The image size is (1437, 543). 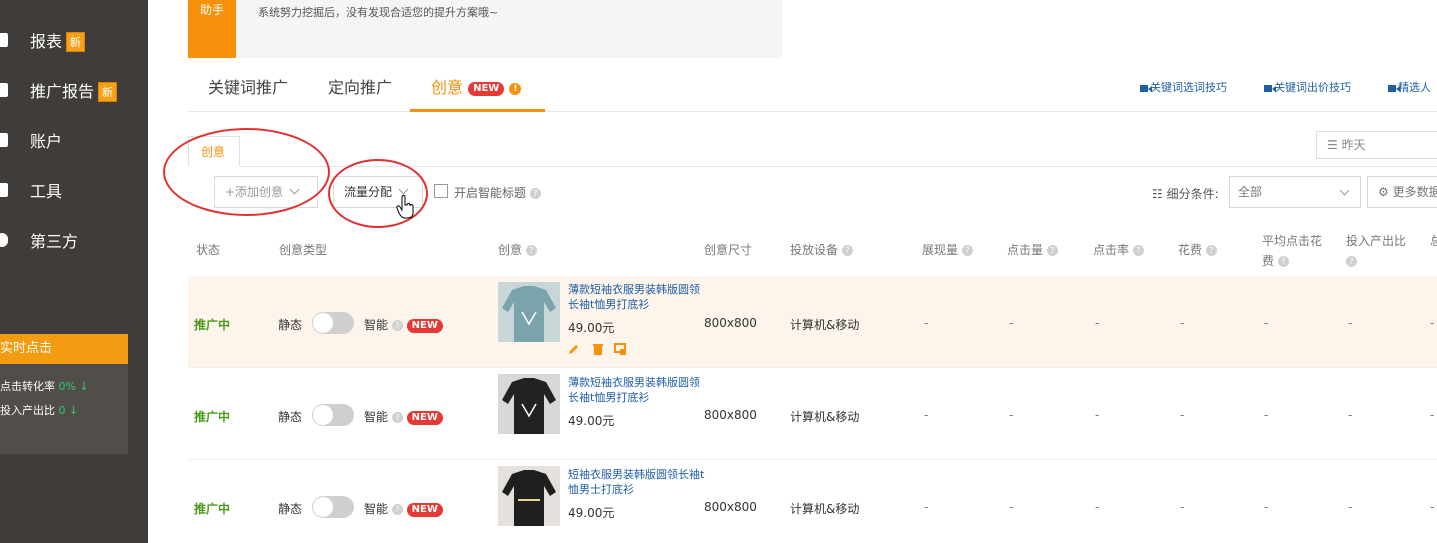 What do you see at coordinates (44, 386) in the screenshot?
I see `realtime-conversion: 点击转化率 0% ↓` at bounding box center [44, 386].